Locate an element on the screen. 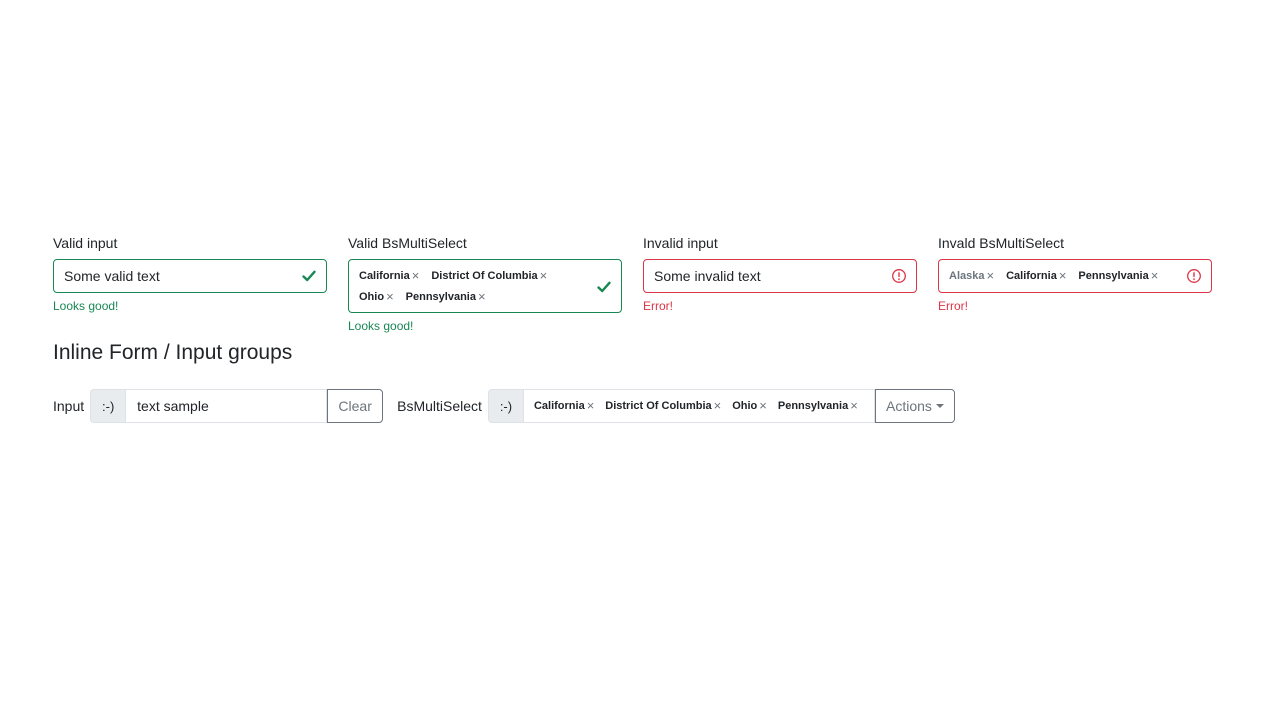 The height and width of the screenshot is (720, 1280). valid-input-label: Valid input is located at coordinates (85, 243).